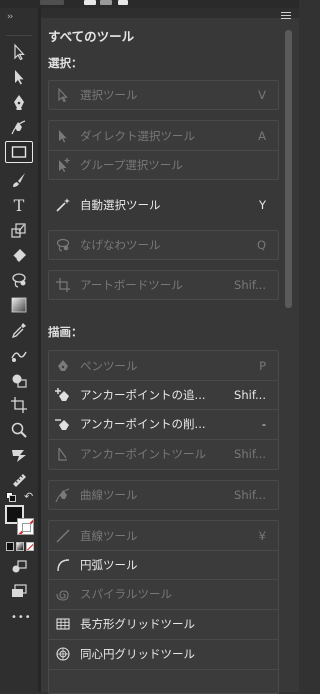 Image resolution: width=320 pixels, height=694 pixels. What do you see at coordinates (137, 624) in the screenshot?
I see `tool-label: 長方形グリッドツール` at bounding box center [137, 624].